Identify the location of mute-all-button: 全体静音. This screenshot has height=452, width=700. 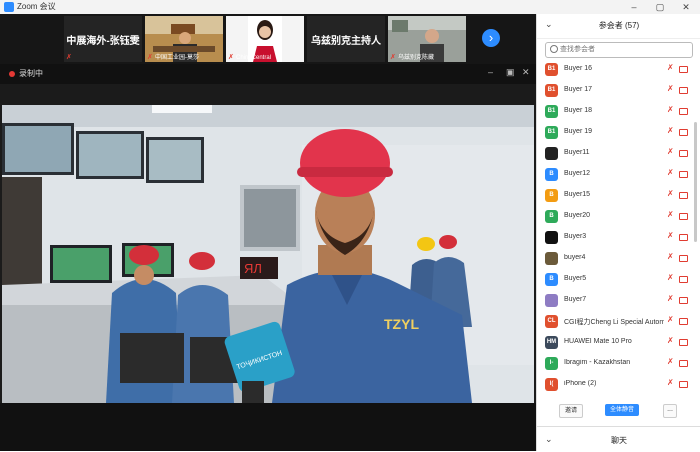
(622, 410).